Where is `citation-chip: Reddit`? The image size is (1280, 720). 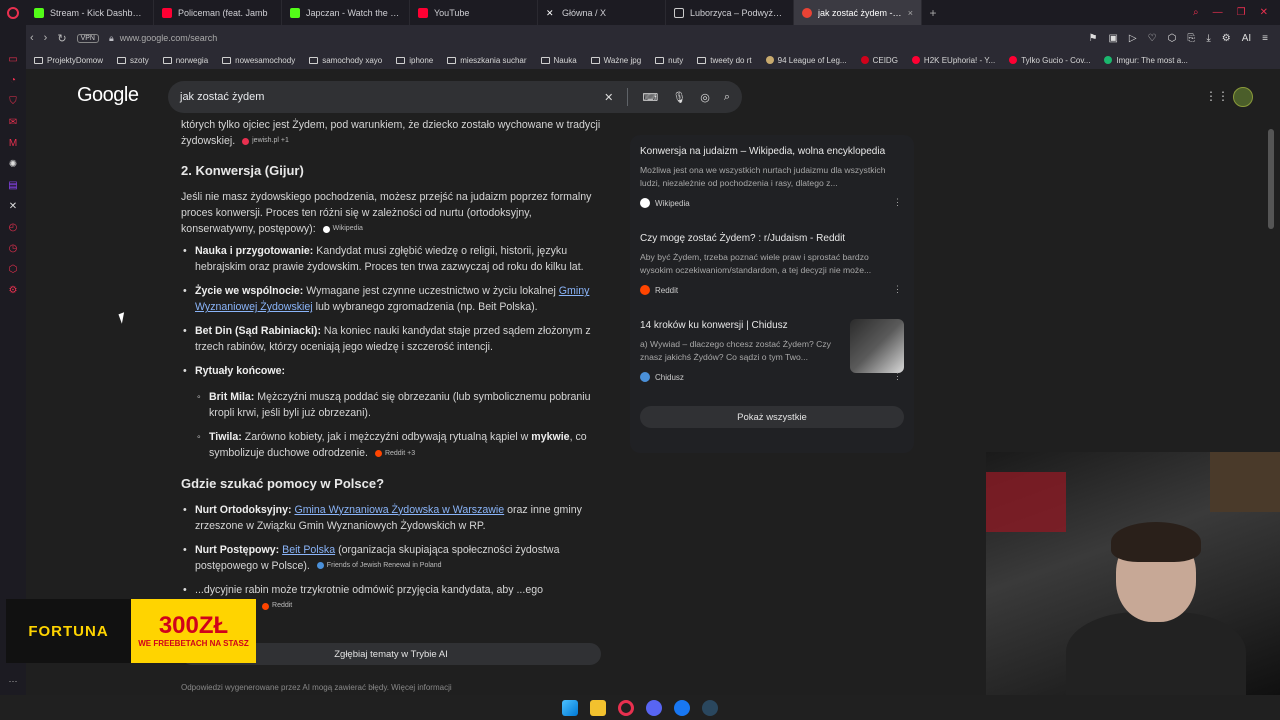
citation-chip: Reddit is located at coordinates (277, 606).